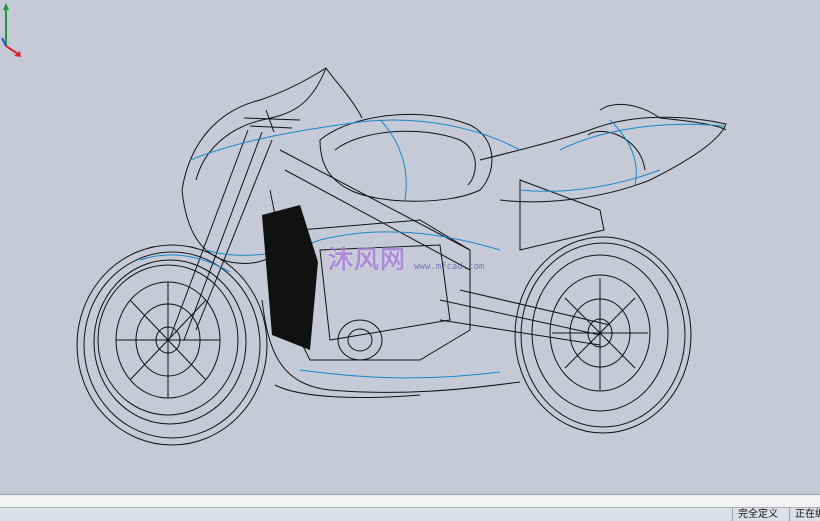 This screenshot has width=820, height=521. Describe the element at coordinates (603, 335) in the screenshot. I see `rear-wheel` at that location.